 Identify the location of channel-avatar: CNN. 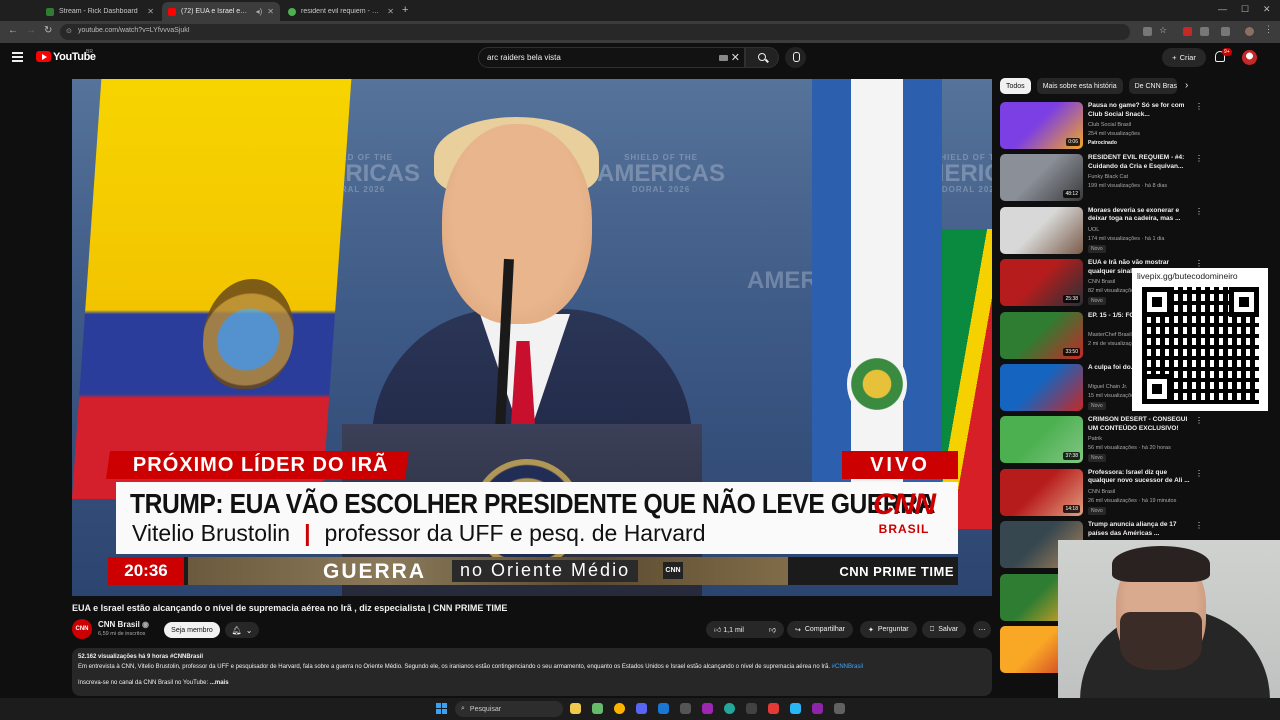
(82, 629).